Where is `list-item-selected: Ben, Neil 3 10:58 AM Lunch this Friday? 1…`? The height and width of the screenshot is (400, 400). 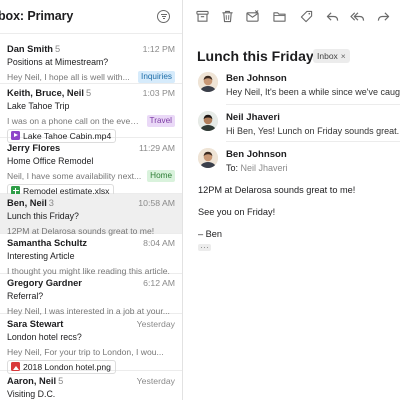
list-item-selected: Ben, Neil 3 10:58 AM Lunch this Friday? 1… is located at coordinates (91, 215).